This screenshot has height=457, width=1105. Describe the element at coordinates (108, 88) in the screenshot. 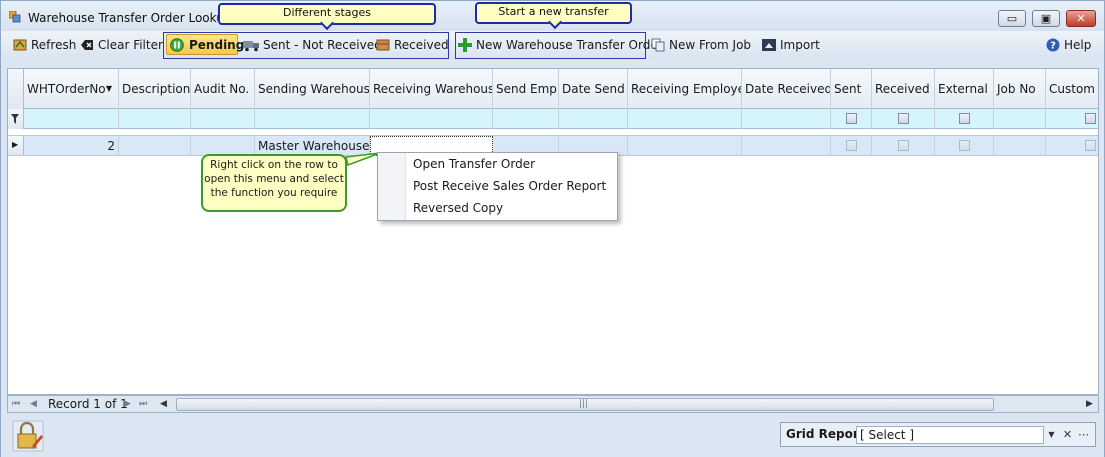

I see `sort-desc-icon: ▼` at that location.